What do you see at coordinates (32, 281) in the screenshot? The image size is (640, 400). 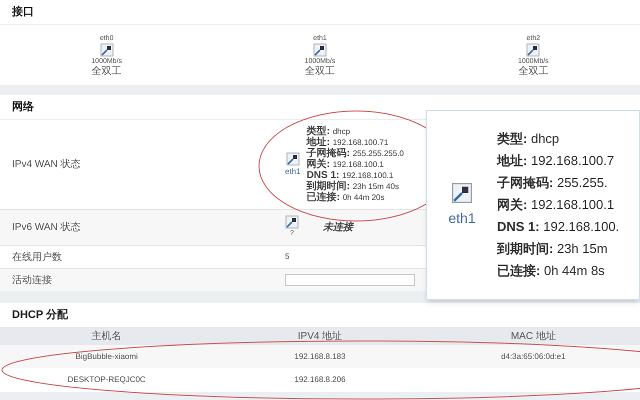 I see `row-label: 活动连接` at bounding box center [32, 281].